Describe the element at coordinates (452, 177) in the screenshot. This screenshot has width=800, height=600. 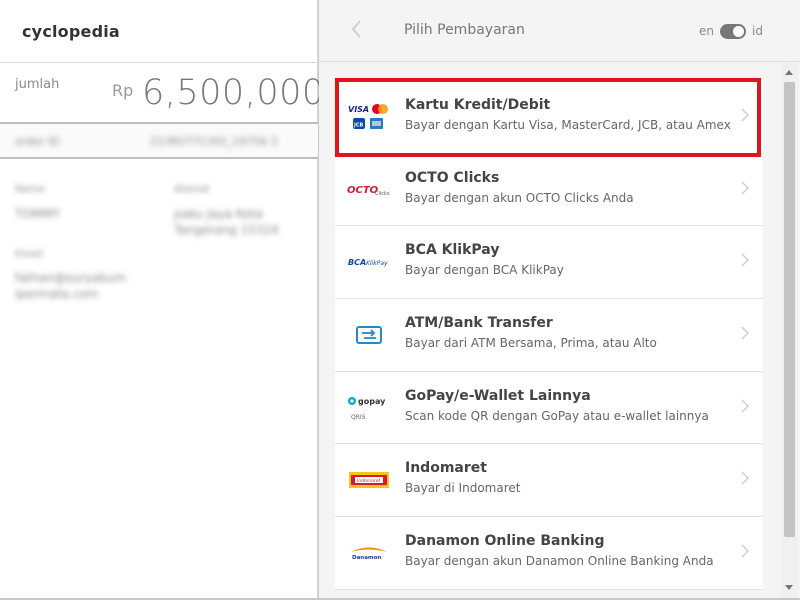
I see `payment-method-title: OCTO Clicks` at that location.